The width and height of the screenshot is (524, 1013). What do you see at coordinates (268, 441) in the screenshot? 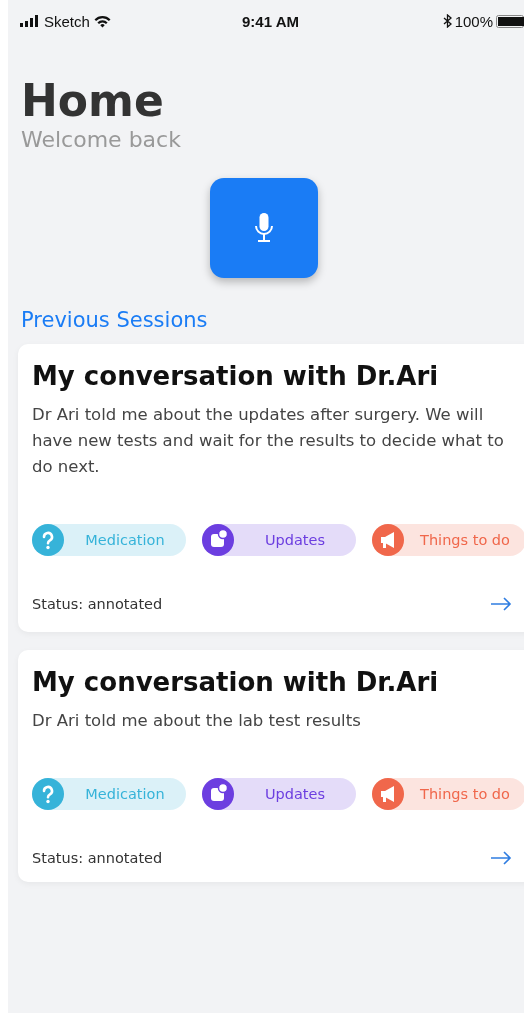
I see `session-summary: Dr Ari told me about the updates after surgery. We will have new tests and wait for the results to decide what to do next.` at bounding box center [268, 441].